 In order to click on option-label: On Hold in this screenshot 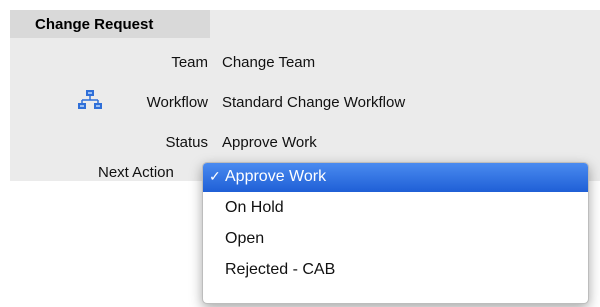, I will do `click(254, 207)`.